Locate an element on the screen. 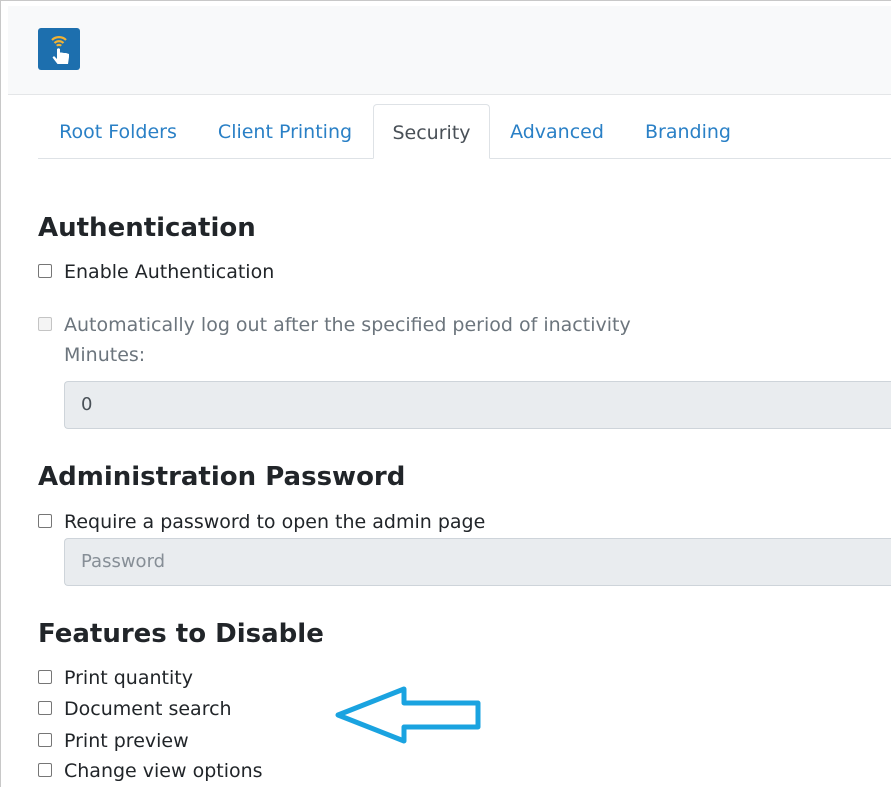 The image size is (891, 787). print-preview-label: Print preview is located at coordinates (126, 741).